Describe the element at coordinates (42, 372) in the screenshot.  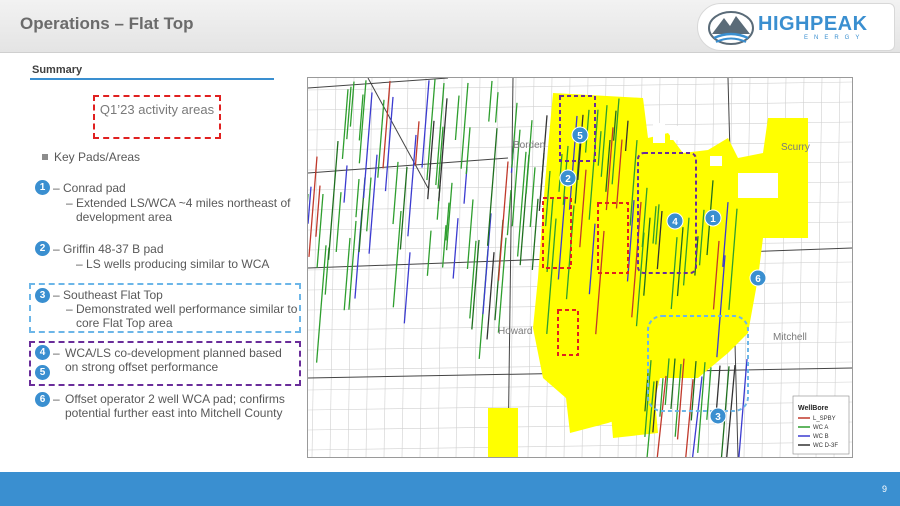
I see `marker-5-badge: 5` at that location.